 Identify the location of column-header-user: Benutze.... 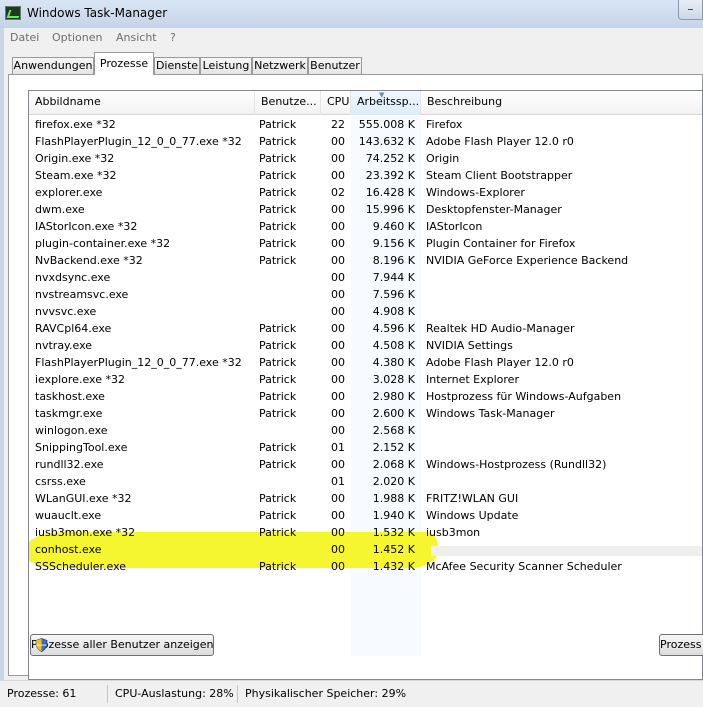
(288, 103).